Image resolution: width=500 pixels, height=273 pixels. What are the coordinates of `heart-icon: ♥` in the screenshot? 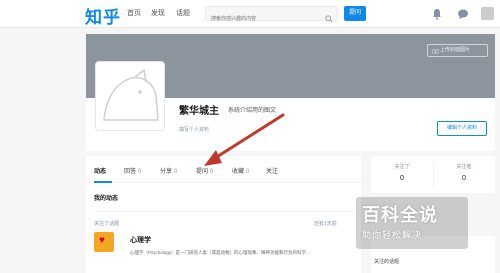 It's located at (102, 240).